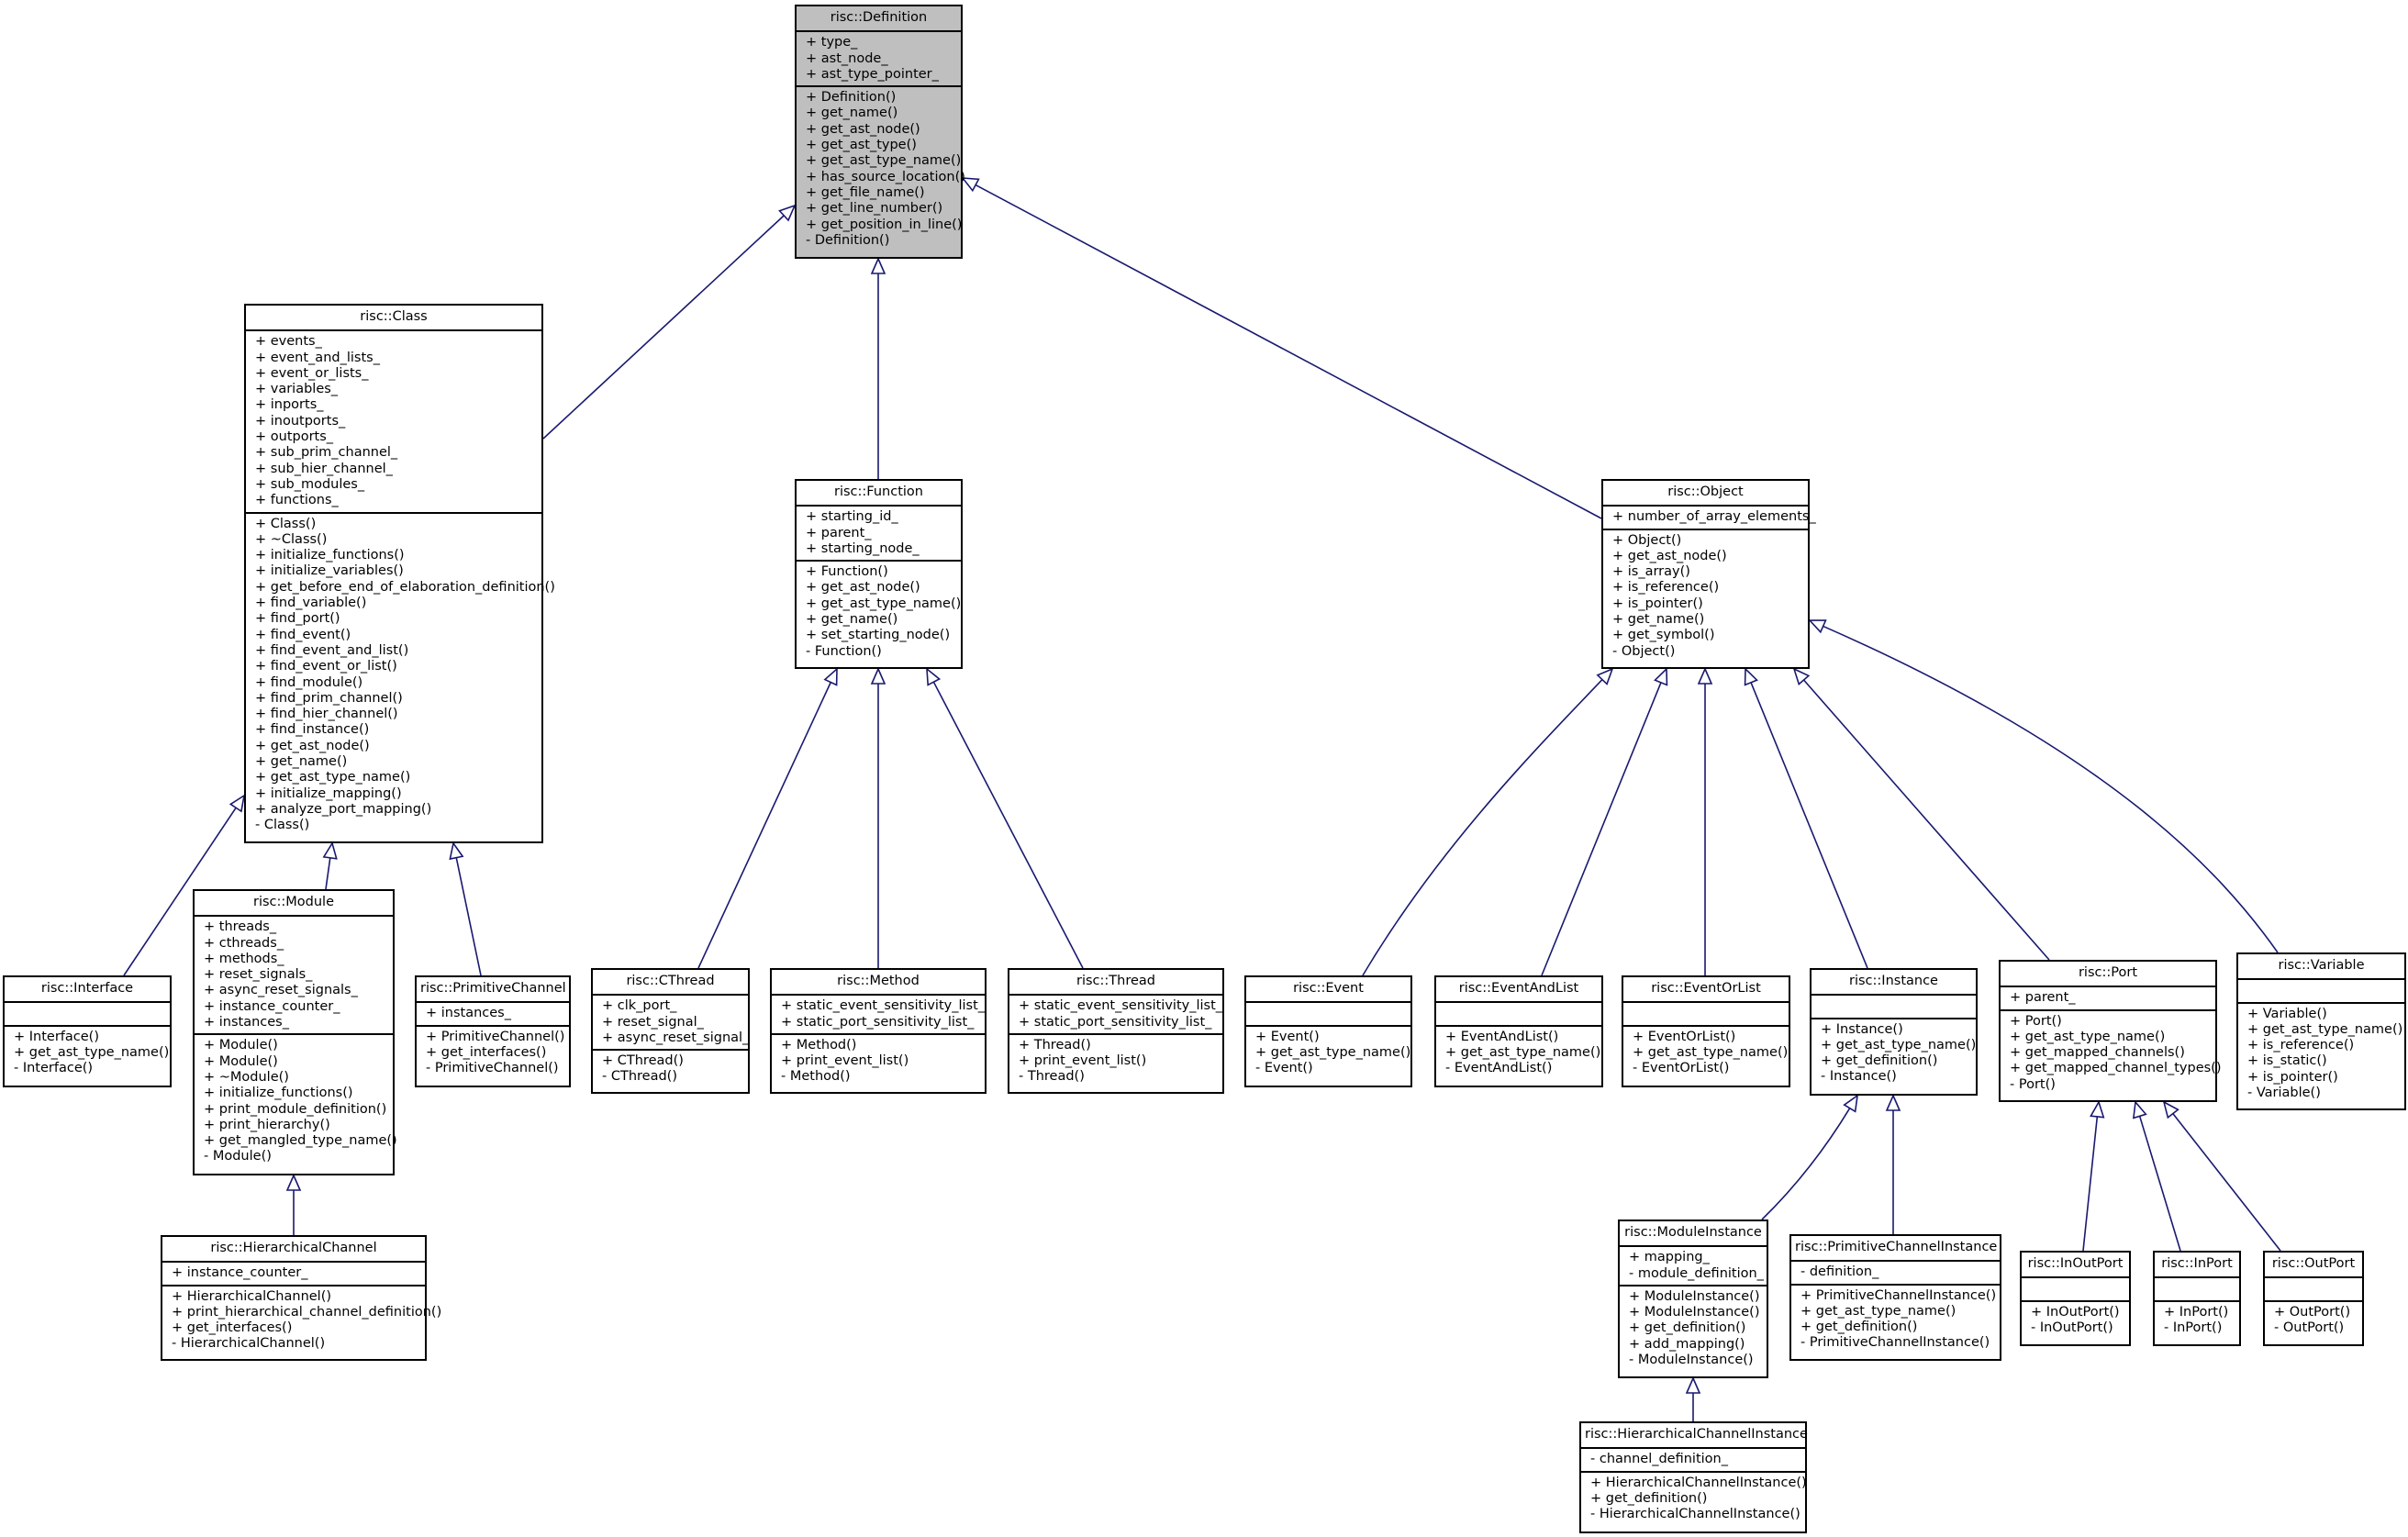 This screenshot has height=1537, width=2408. I want to click on class-name: risc::Function, so click(879, 494).